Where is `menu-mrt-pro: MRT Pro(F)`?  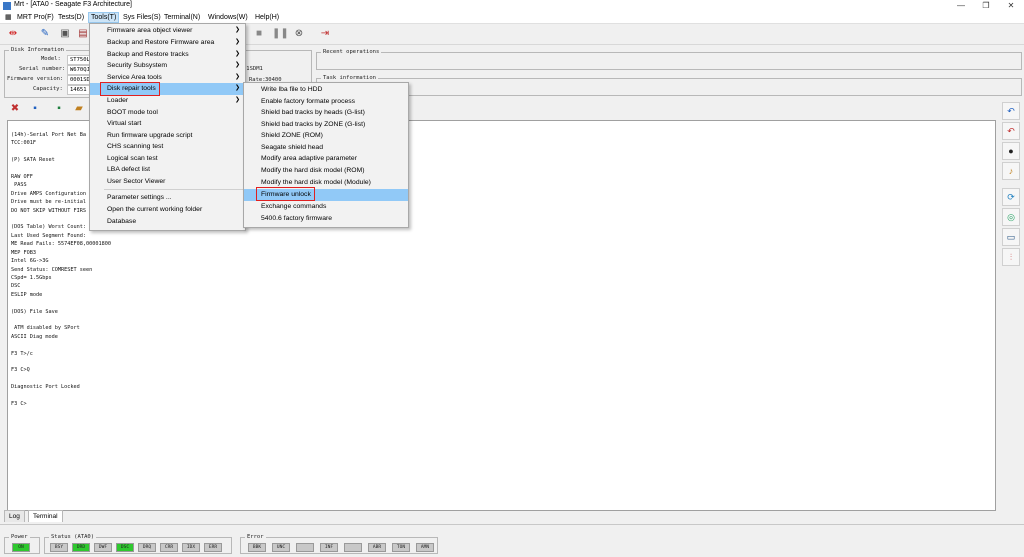
menu-mrt-pro: MRT Pro(F) is located at coordinates (35, 17).